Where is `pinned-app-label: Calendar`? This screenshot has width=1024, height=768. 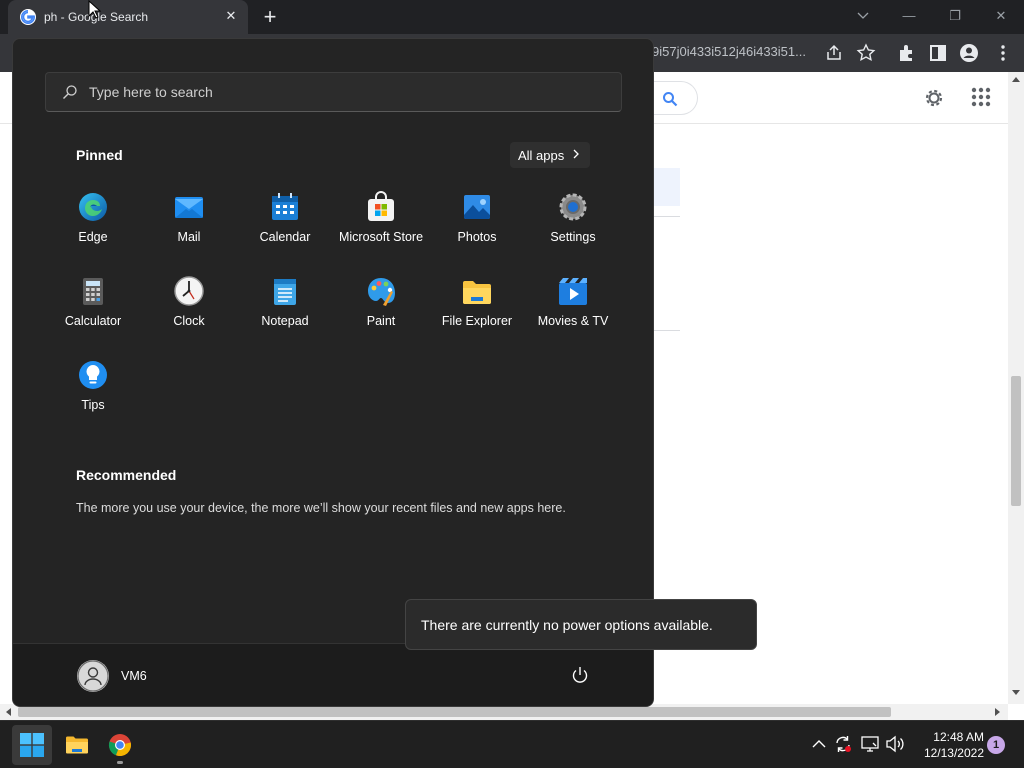 pinned-app-label: Calendar is located at coordinates (285, 237).